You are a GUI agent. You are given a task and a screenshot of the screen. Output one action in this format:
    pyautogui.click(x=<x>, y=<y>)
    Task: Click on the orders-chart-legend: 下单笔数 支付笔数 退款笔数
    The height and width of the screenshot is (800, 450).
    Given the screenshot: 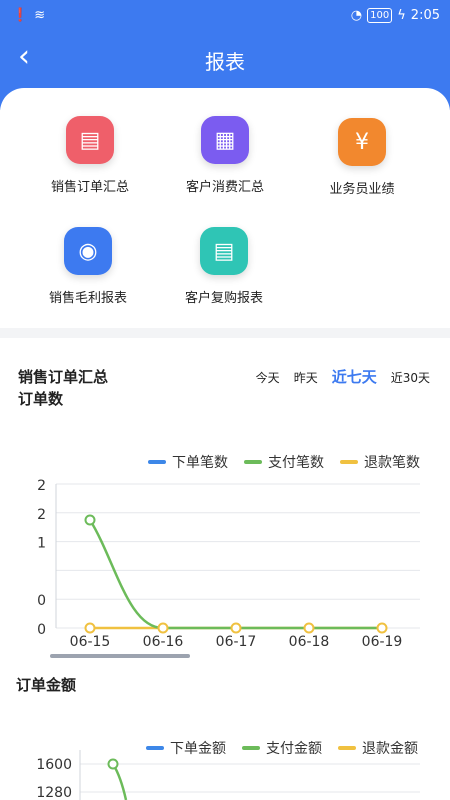 What is the action you would take?
    pyautogui.click(x=284, y=462)
    